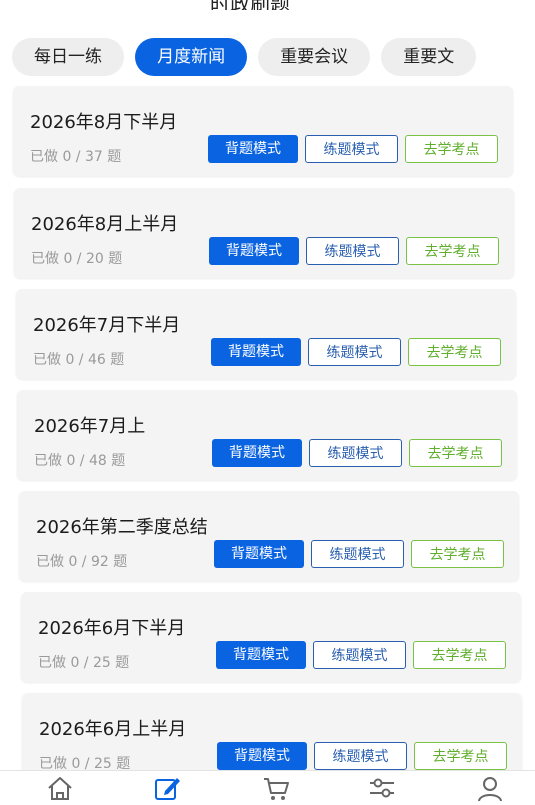 This screenshot has height=805, width=535. Describe the element at coordinates (267, 435) in the screenshot. I see `question-set-card: 2026年7月上 已做 0 / 48 题 背题模式 练题模式 去学考点` at that location.